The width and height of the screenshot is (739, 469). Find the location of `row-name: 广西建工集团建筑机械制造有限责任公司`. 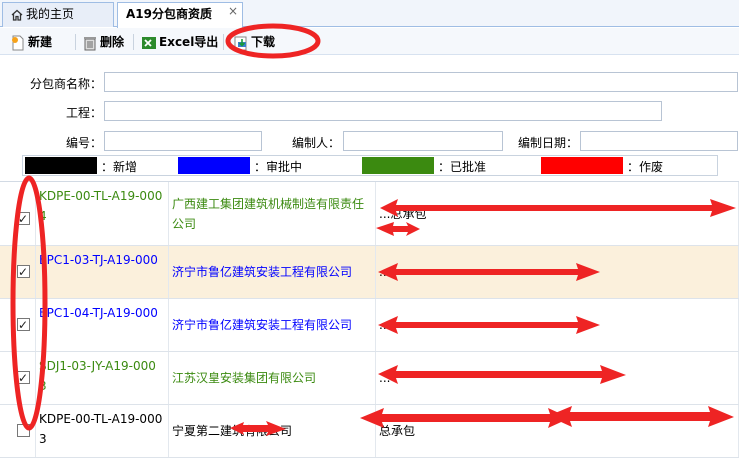

row-name: 广西建工集团建筑机械制造有限责任公司 is located at coordinates (272, 214).